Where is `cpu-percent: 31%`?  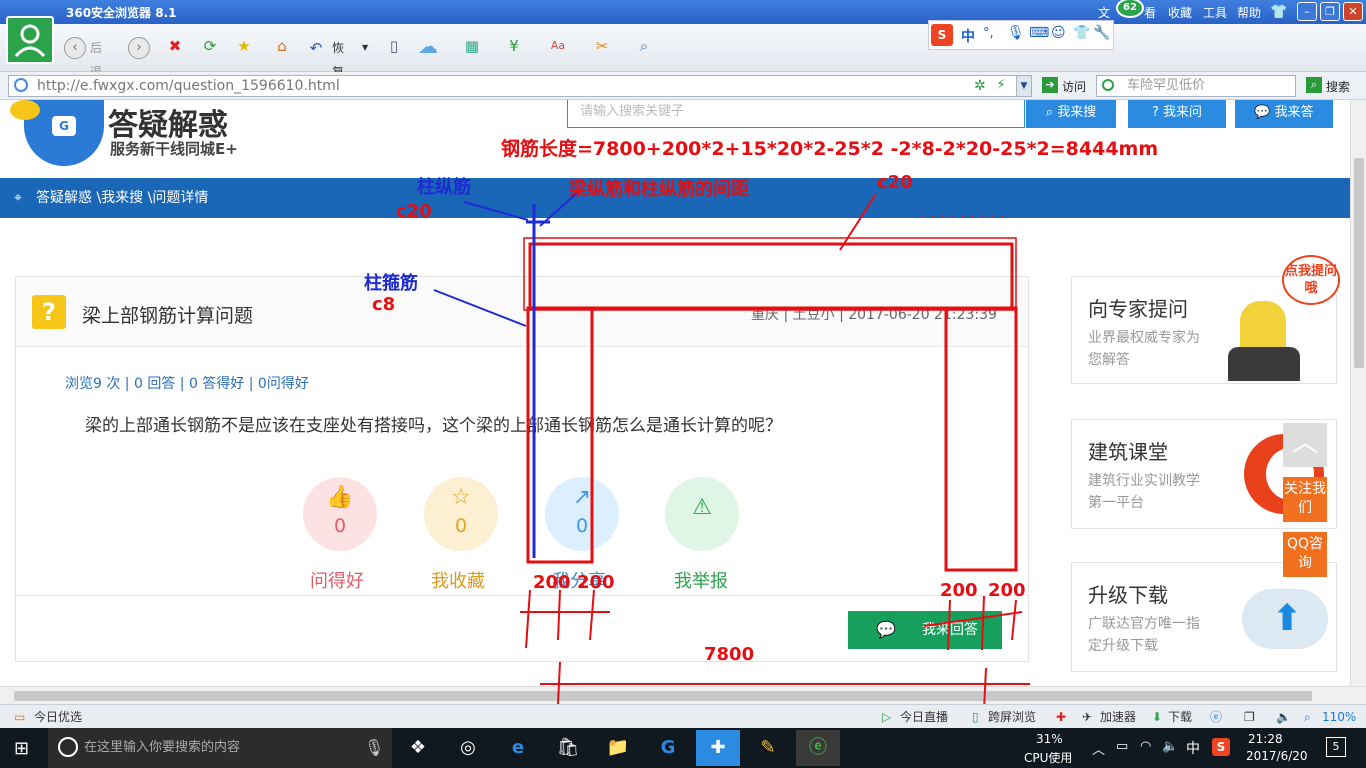 cpu-percent: 31% is located at coordinates (1049, 739).